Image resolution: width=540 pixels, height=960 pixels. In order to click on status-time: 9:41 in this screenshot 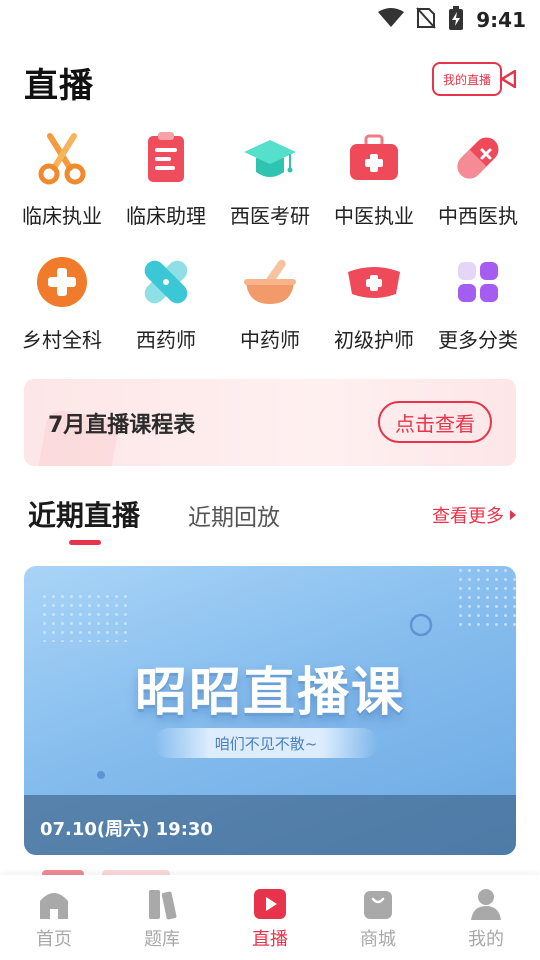, I will do `click(501, 20)`.